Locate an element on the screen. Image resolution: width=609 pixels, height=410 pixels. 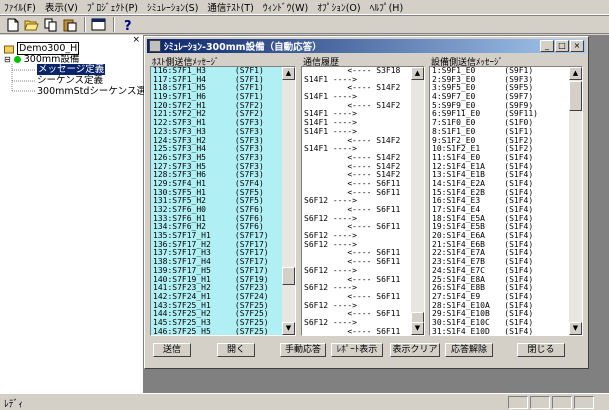
window-titlebar: ｼﾐｭﾚｰｼｮﾝ-300mm設備（自動応答） _ □ × is located at coordinates (366, 46).